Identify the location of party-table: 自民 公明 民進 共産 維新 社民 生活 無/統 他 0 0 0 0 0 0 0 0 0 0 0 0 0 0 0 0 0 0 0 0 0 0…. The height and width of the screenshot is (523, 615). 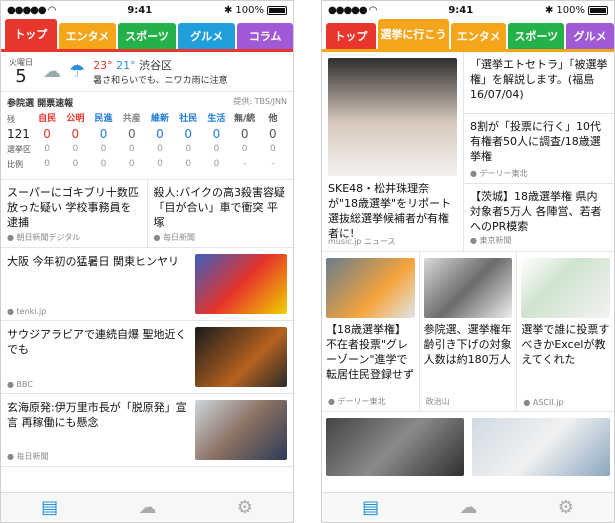
(160, 142).